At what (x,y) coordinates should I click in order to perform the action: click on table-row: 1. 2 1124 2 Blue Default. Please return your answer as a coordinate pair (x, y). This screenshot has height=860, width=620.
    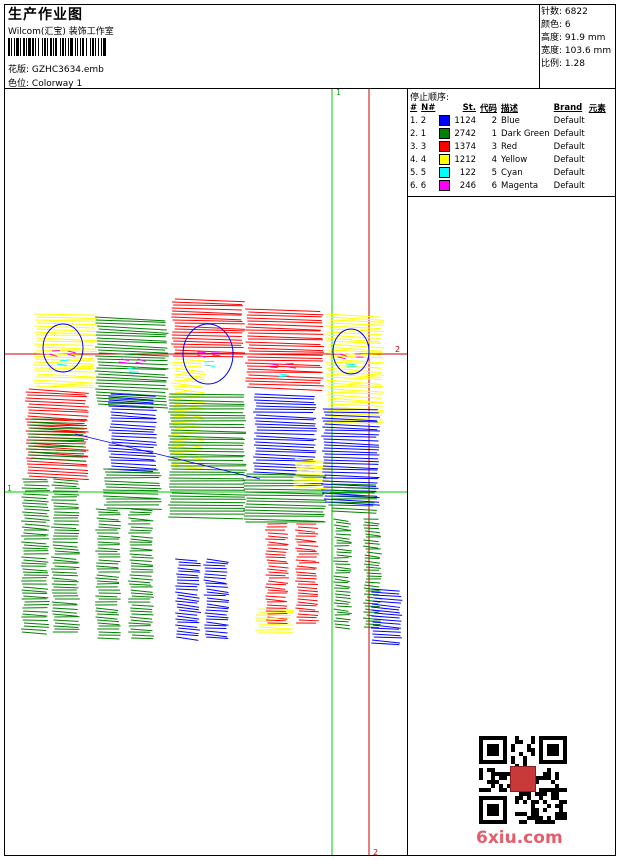
    Looking at the image, I should click on (508, 120).